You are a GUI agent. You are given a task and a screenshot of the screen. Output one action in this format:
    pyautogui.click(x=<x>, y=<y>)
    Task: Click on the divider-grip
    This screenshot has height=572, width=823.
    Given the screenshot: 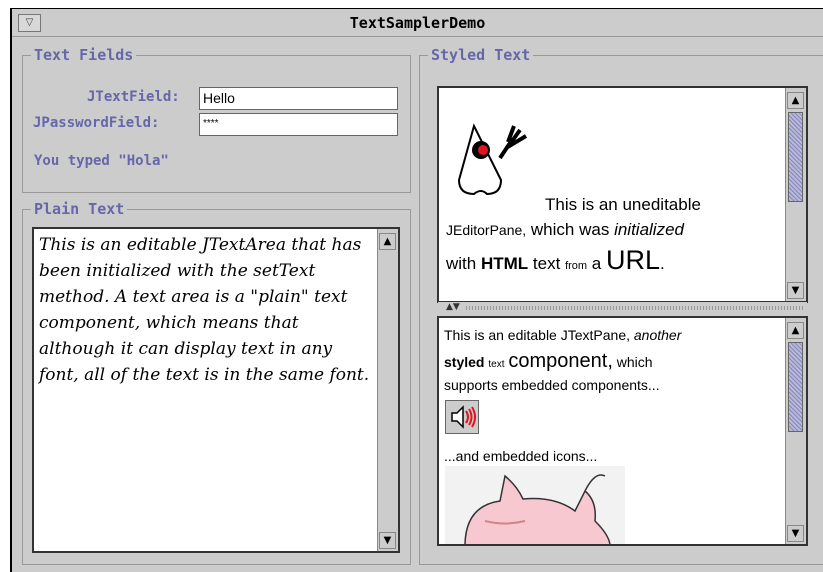 What is the action you would take?
    pyautogui.click(x=635, y=308)
    